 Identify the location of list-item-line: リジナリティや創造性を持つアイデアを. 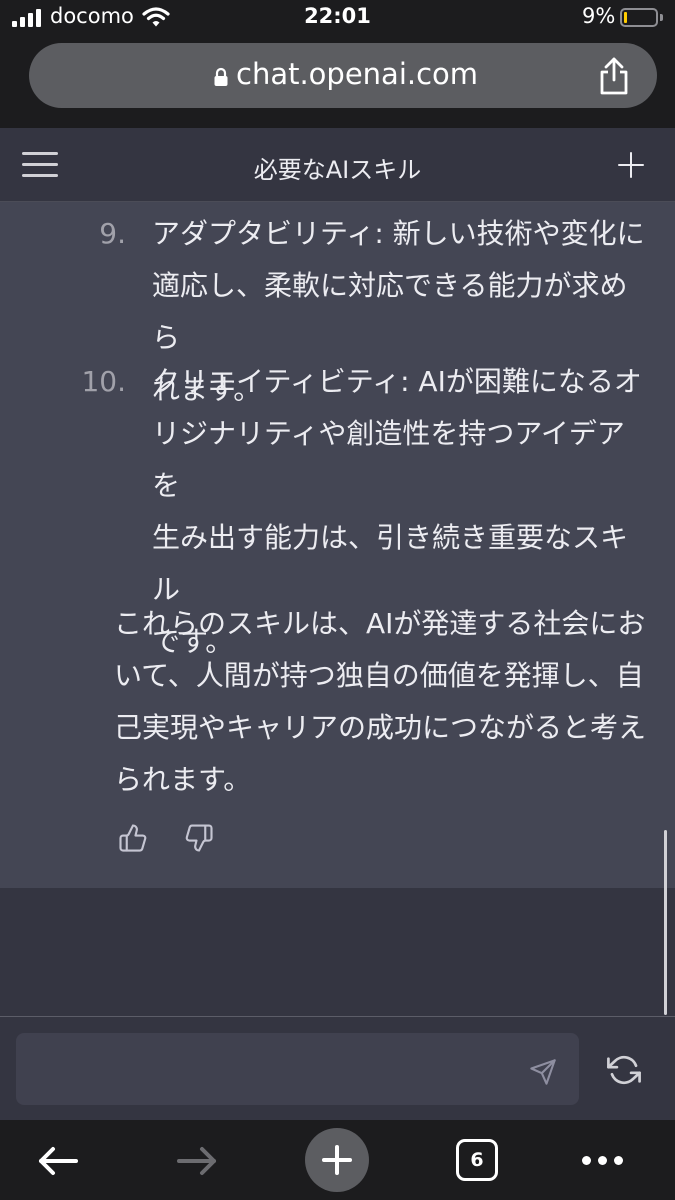
(388, 459).